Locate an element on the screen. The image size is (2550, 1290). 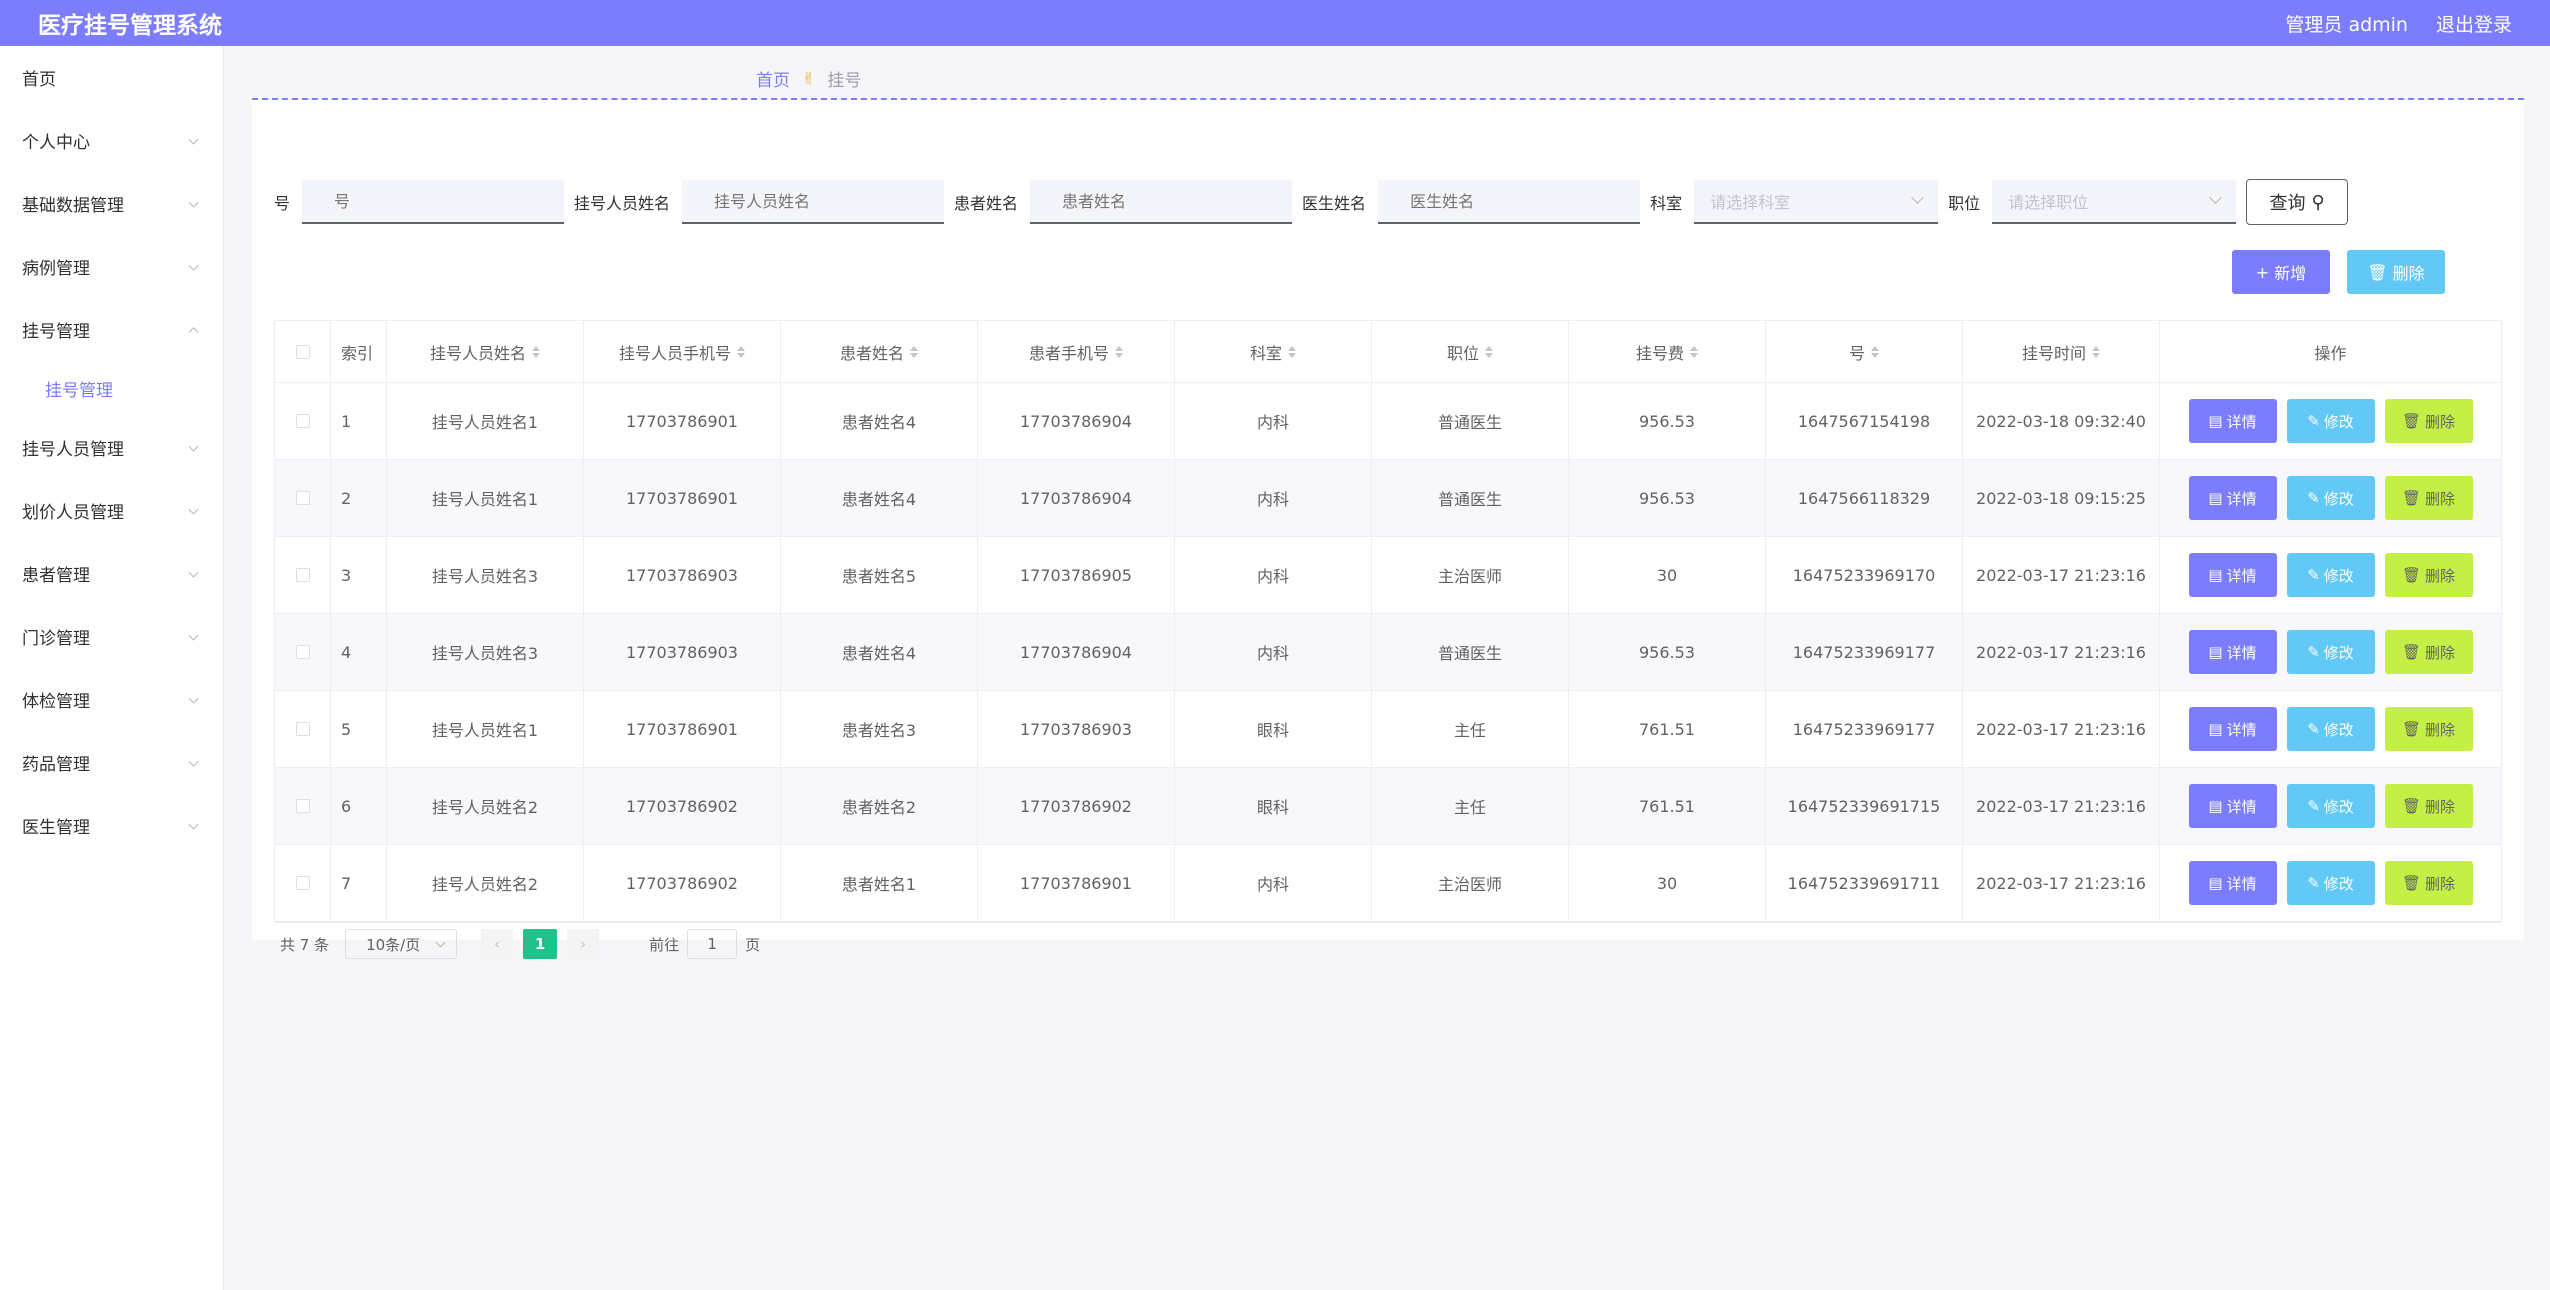
table-cell: 956.53 is located at coordinates (1667, 652).